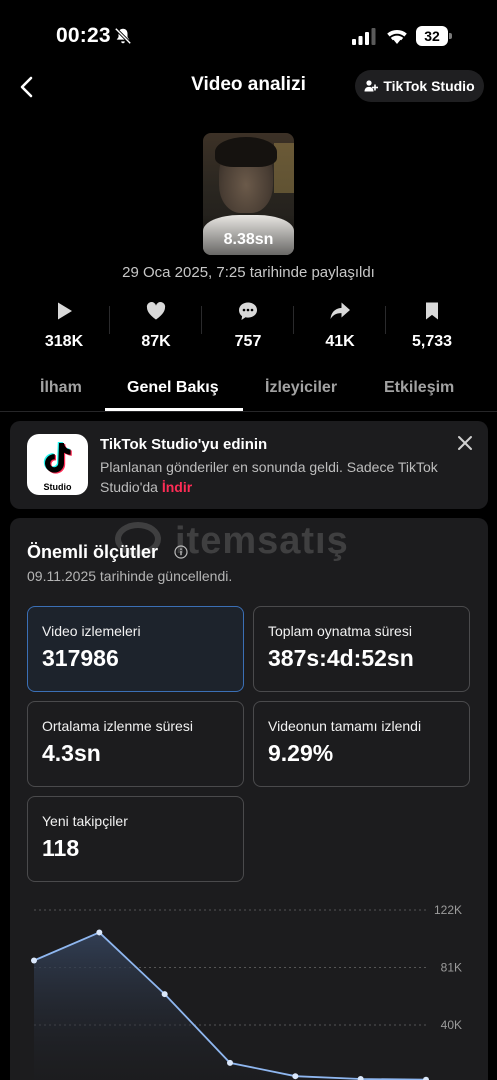 The image size is (497, 1080). What do you see at coordinates (371, 86) in the screenshot?
I see `user-plus-icon` at bounding box center [371, 86].